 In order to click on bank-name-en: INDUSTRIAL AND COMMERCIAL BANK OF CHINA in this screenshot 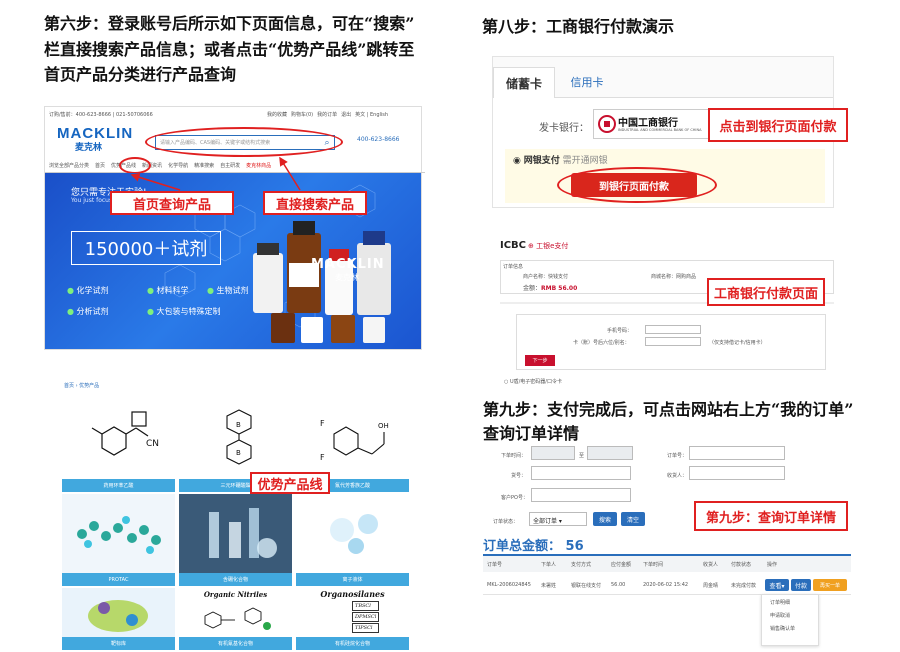, I will do `click(660, 130)`.